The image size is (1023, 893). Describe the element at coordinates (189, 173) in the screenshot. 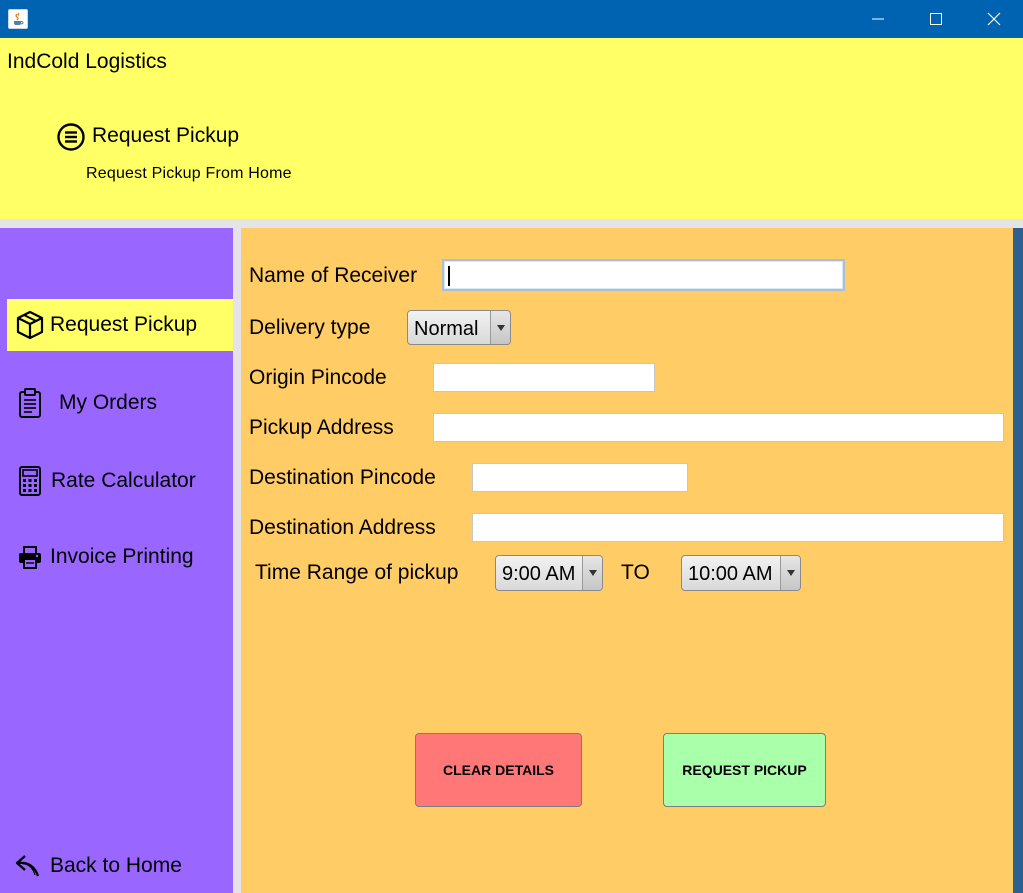

I see `page-subtitle: Request Pickup From Home` at that location.